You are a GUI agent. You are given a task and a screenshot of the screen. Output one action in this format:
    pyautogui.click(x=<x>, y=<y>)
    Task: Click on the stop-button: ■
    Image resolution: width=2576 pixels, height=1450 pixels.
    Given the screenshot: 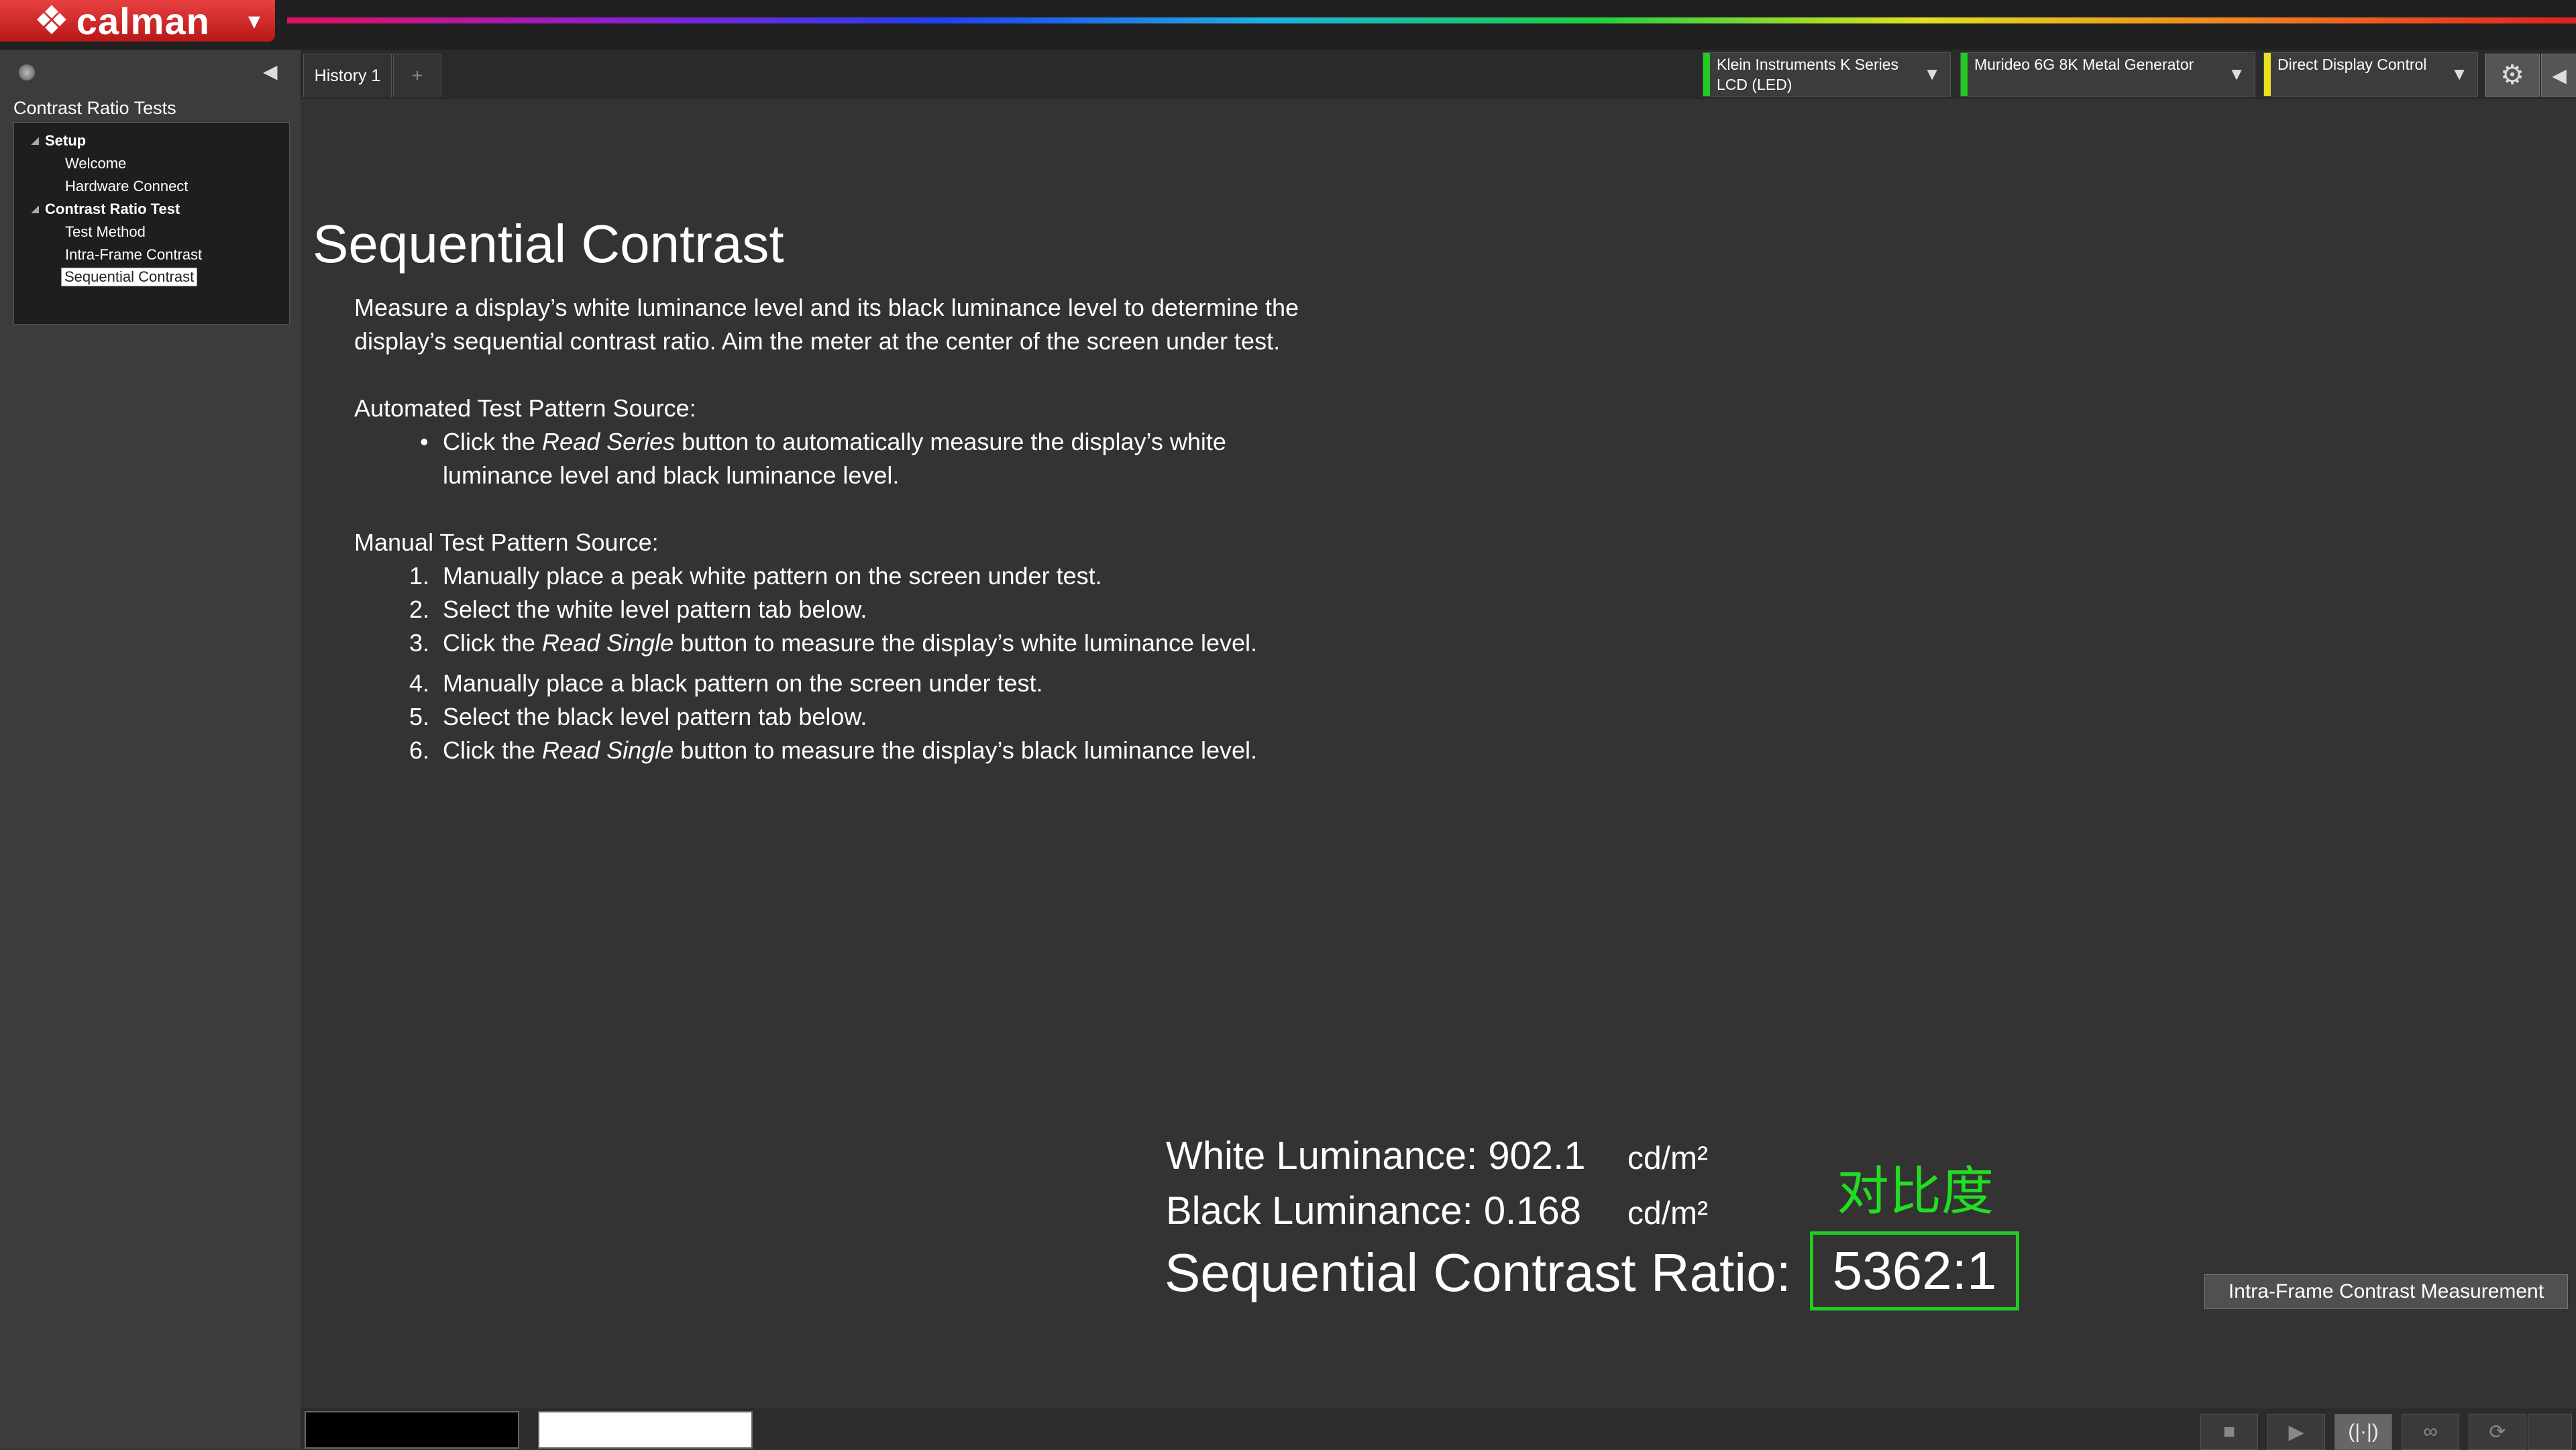 What is the action you would take?
    pyautogui.click(x=2229, y=1432)
    